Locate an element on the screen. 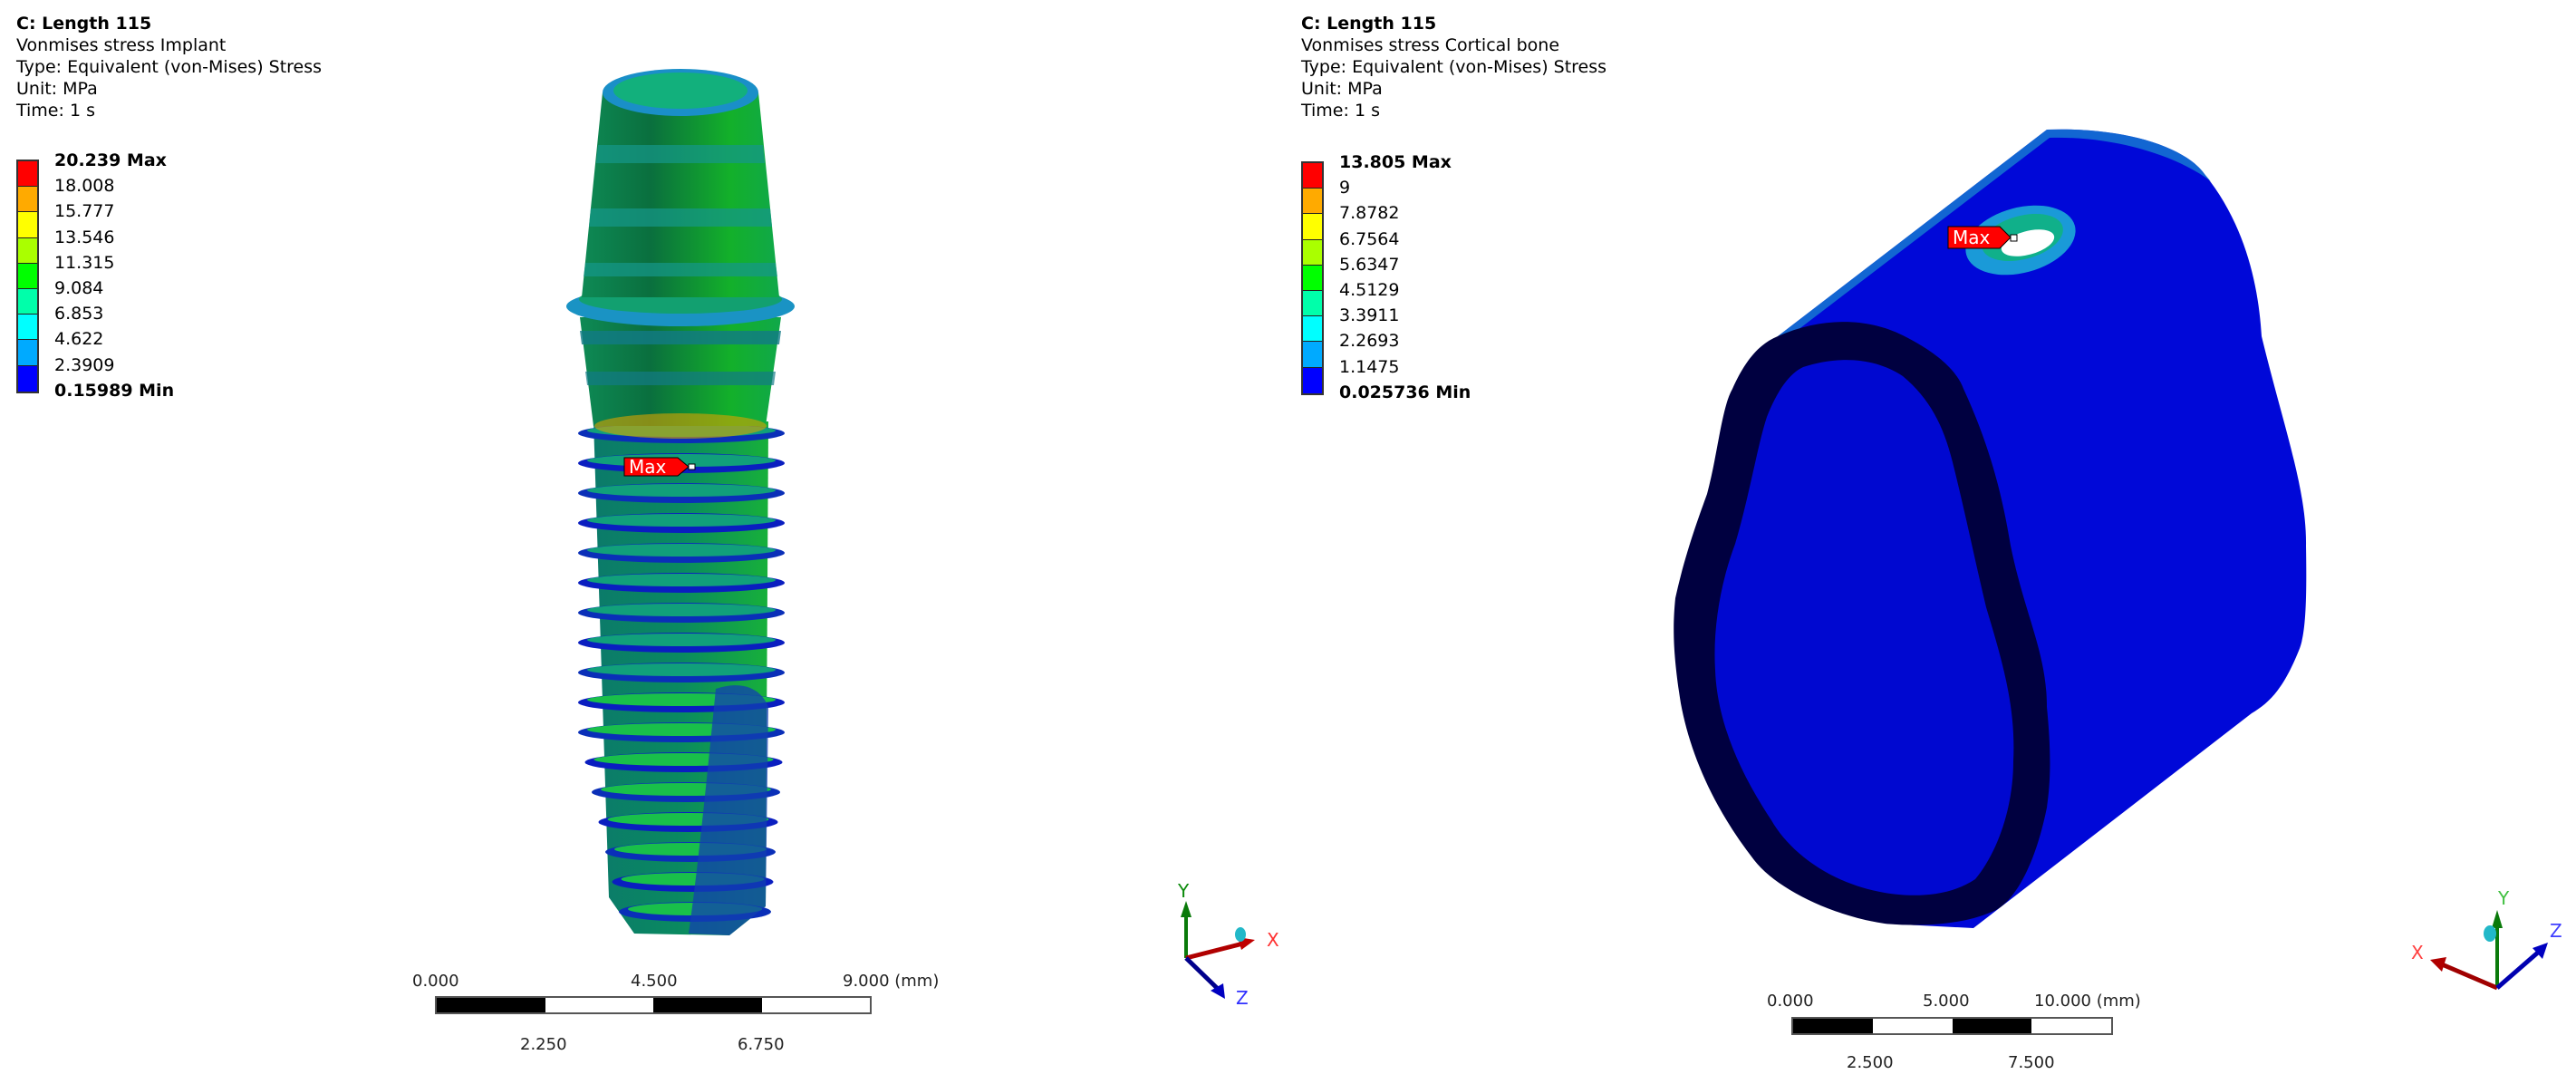  scale-label: 5.000 is located at coordinates (1946, 1001).